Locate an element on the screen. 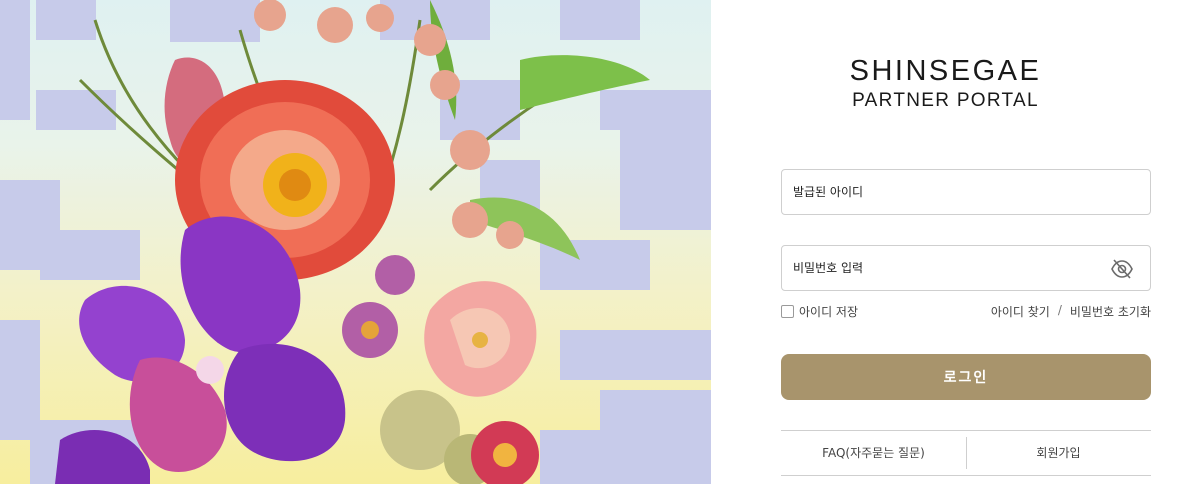  remember-id-checkbox: 아이디 저장 is located at coordinates (819, 311).